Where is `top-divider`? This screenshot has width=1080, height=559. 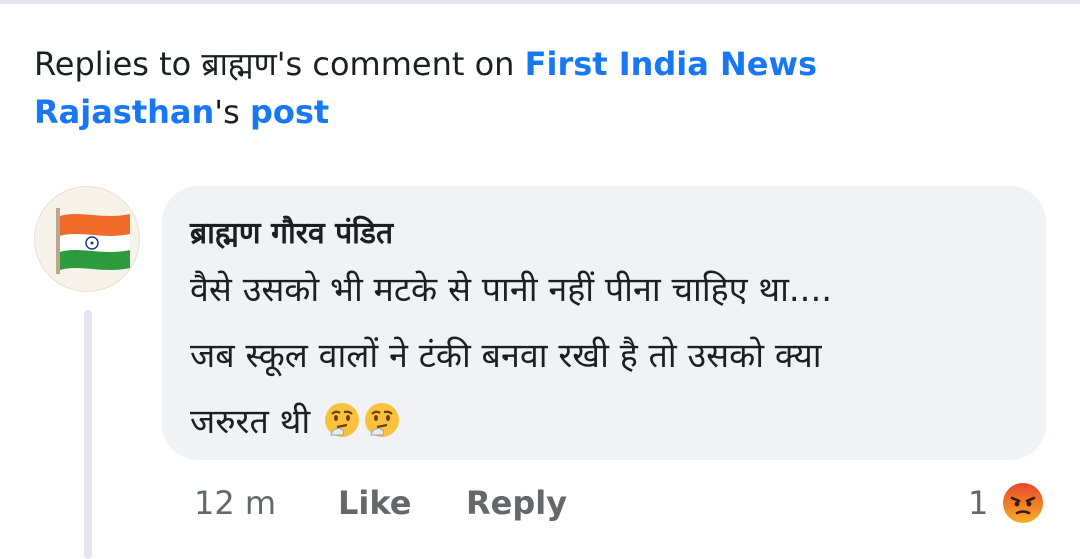 top-divider is located at coordinates (540, 2).